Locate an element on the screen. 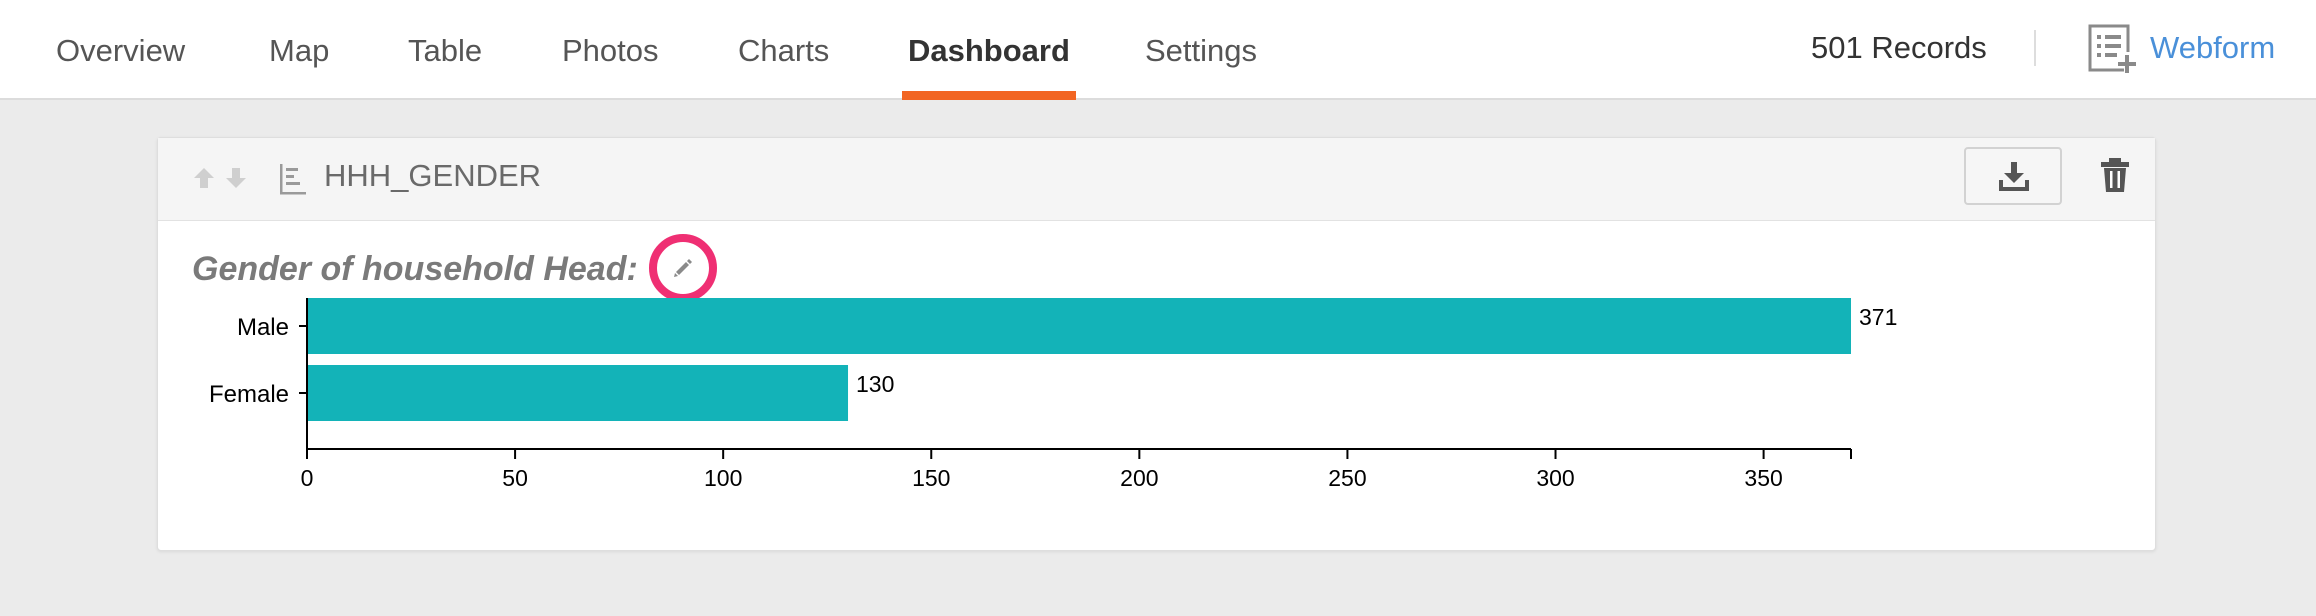  chart-title: Gender of household Head: is located at coordinates (415, 269).